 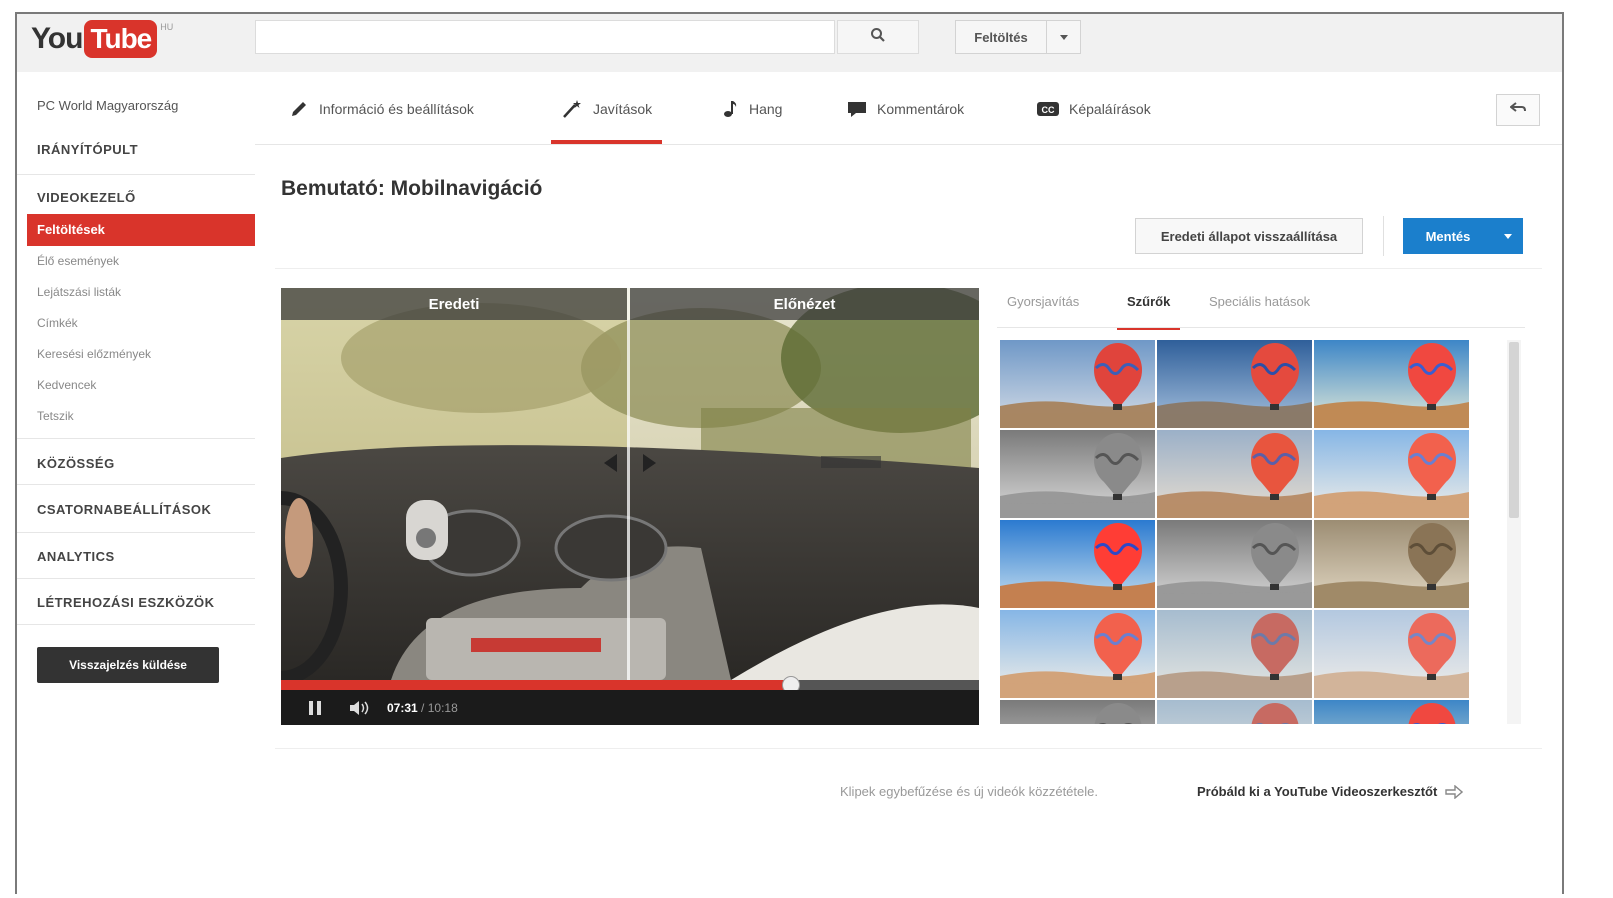 I want to click on filter-thumbnail-soft, so click(x=1391, y=654).